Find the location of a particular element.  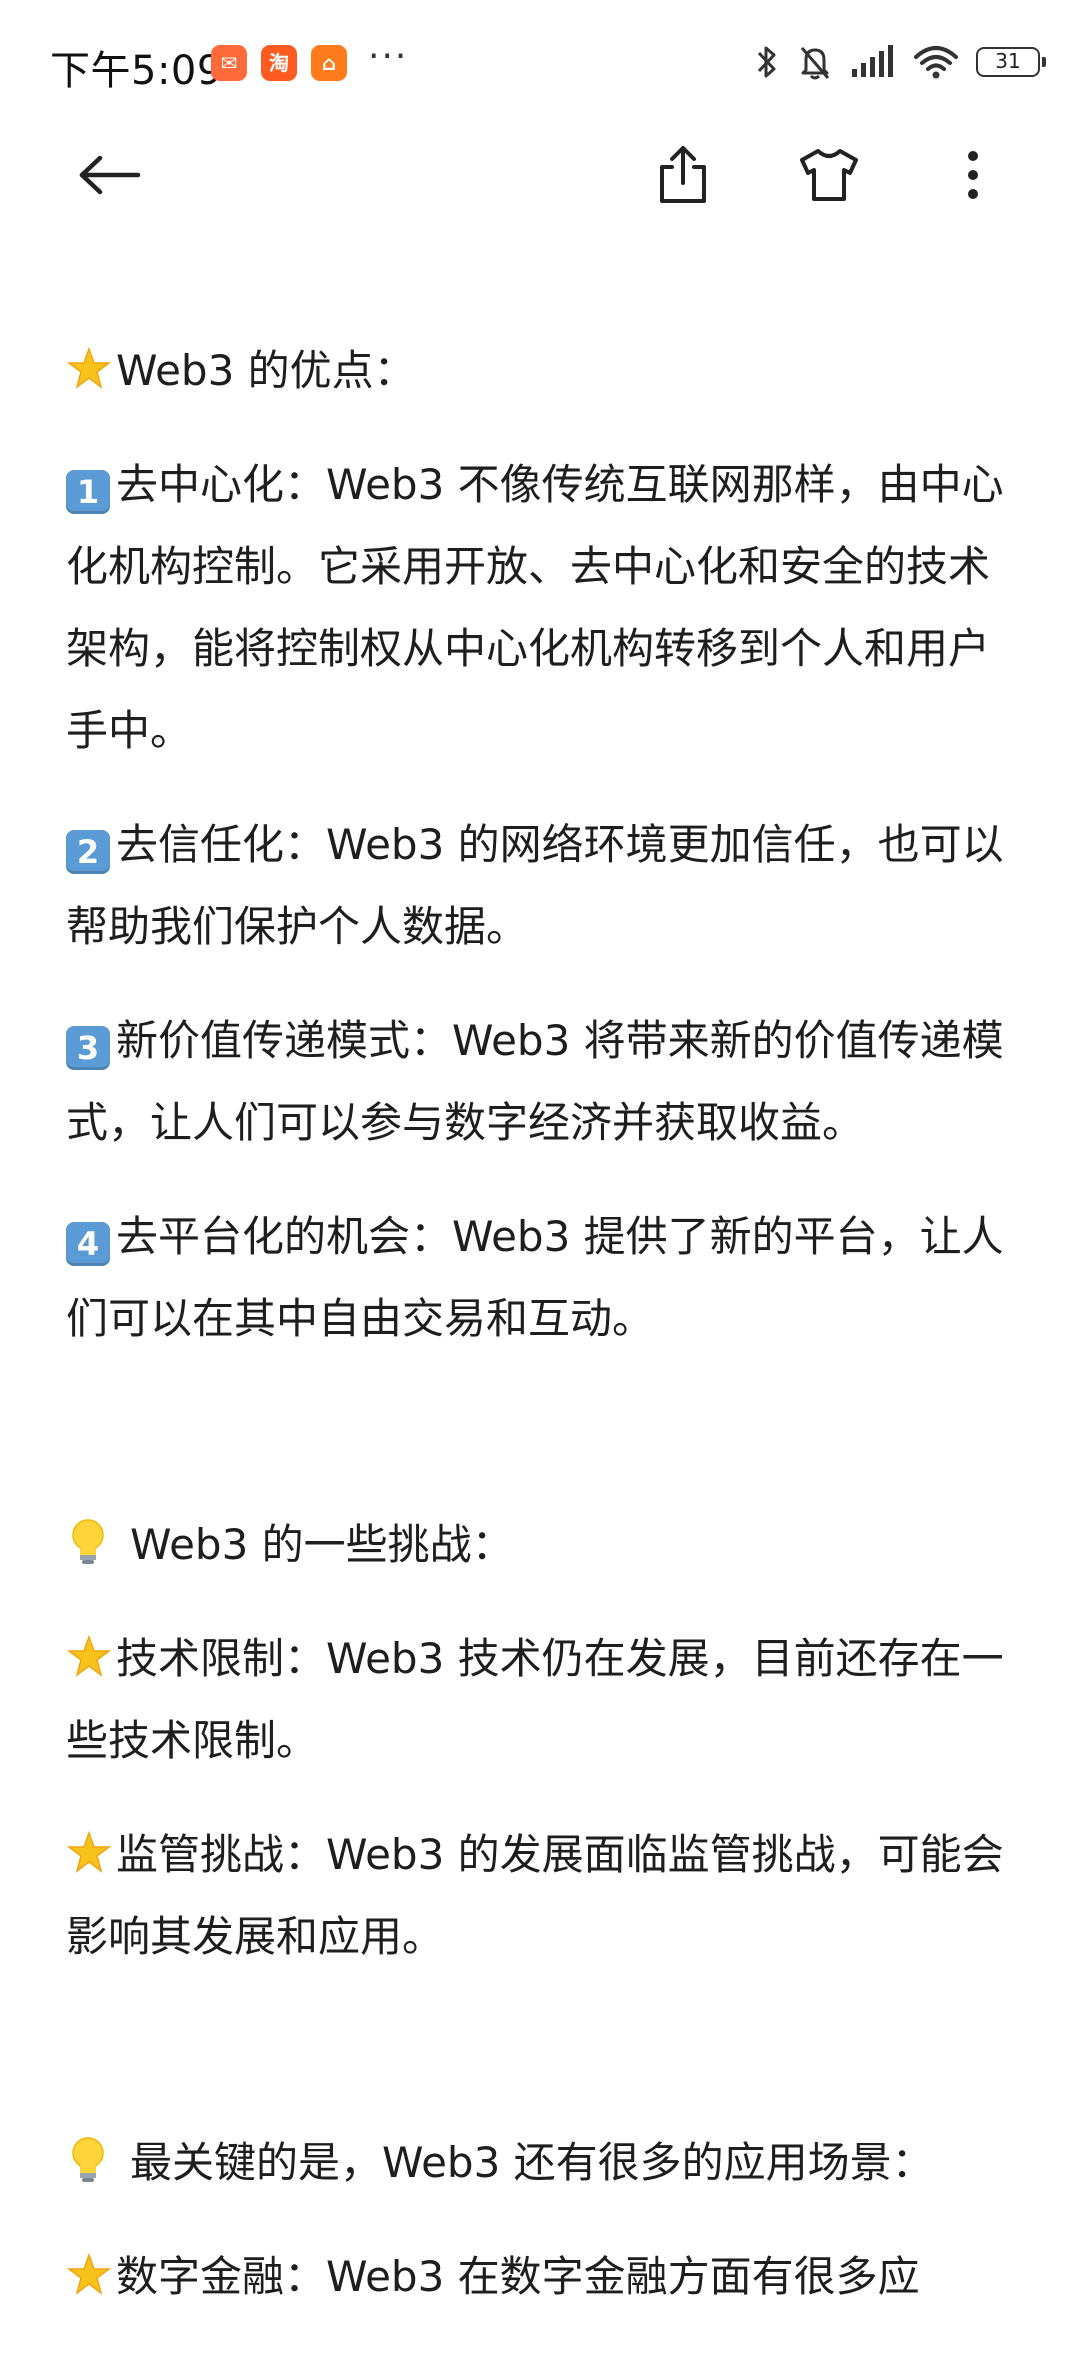

taobao-app-icon: 淘 is located at coordinates (279, 63).